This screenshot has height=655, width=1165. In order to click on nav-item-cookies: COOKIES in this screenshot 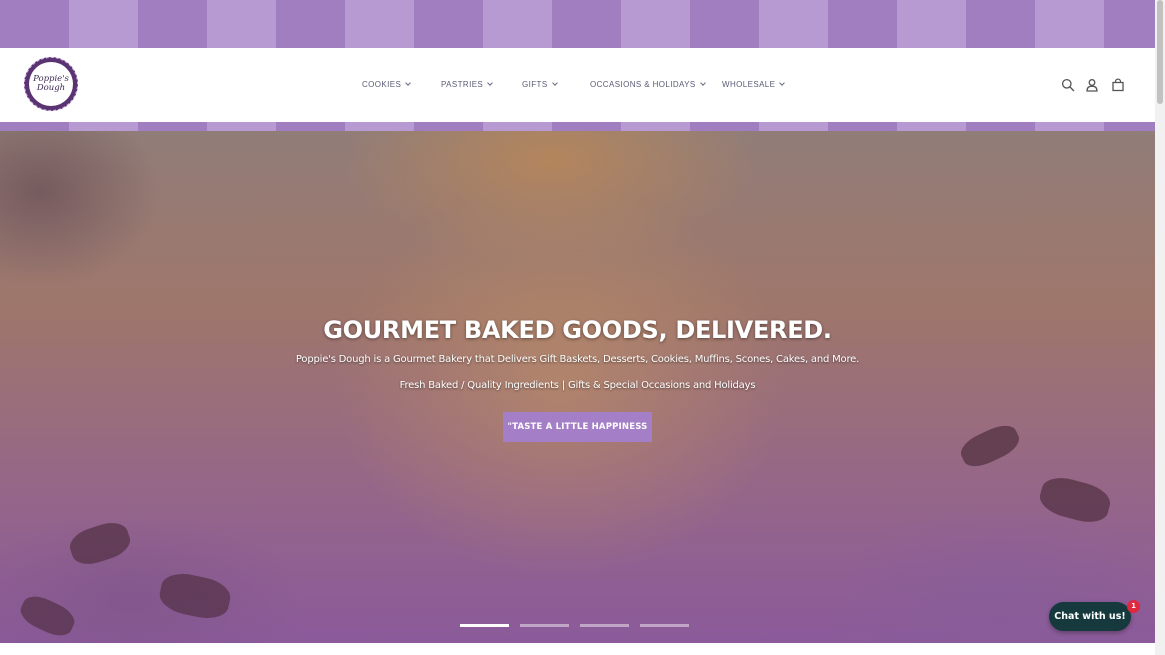, I will do `click(387, 84)`.